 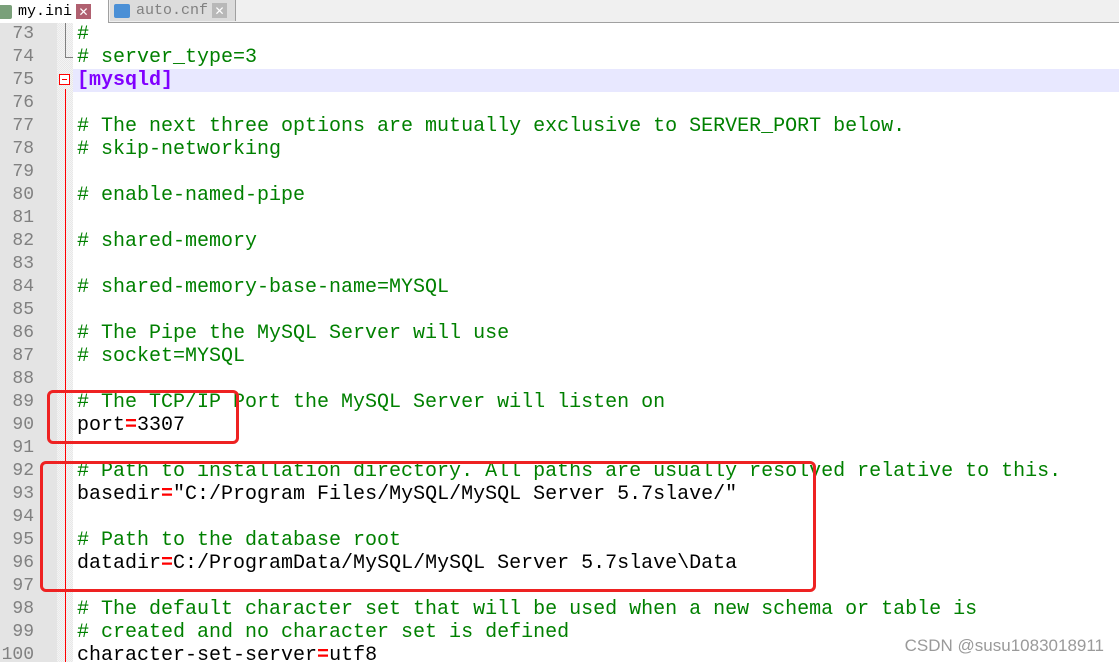 I want to click on fold-collapse-icon, so click(x=64, y=79).